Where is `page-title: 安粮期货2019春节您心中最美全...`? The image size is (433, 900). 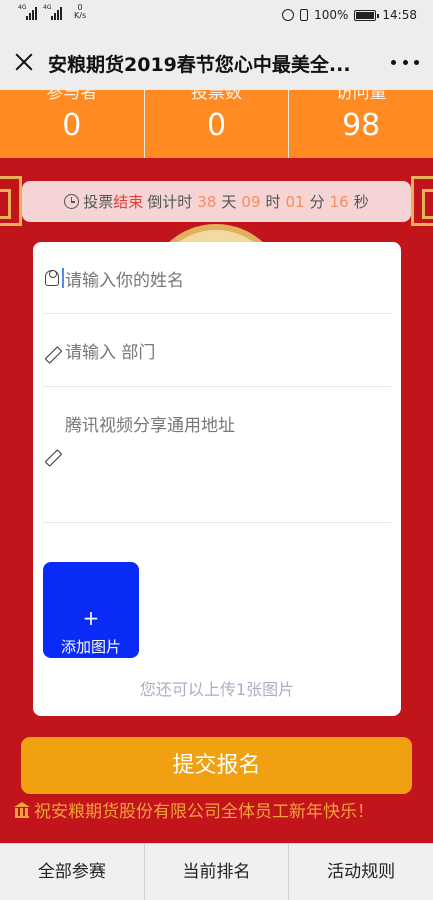 page-title: 安粮期货2019春节您心中最美全... is located at coordinates (199, 65).